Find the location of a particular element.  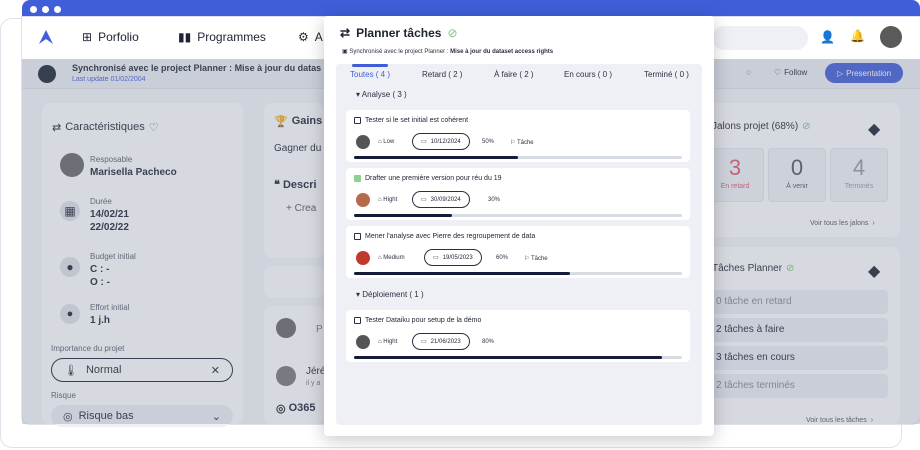

task-percent: 50% is located at coordinates (488, 142).